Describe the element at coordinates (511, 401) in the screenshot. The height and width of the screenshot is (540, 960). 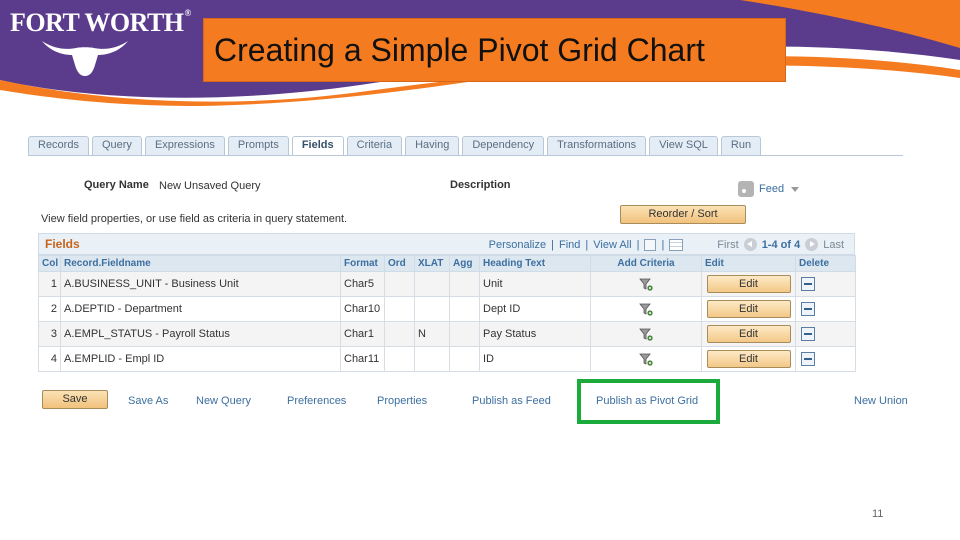
I see `publish-as-feed-link: Publish as Feed` at that location.